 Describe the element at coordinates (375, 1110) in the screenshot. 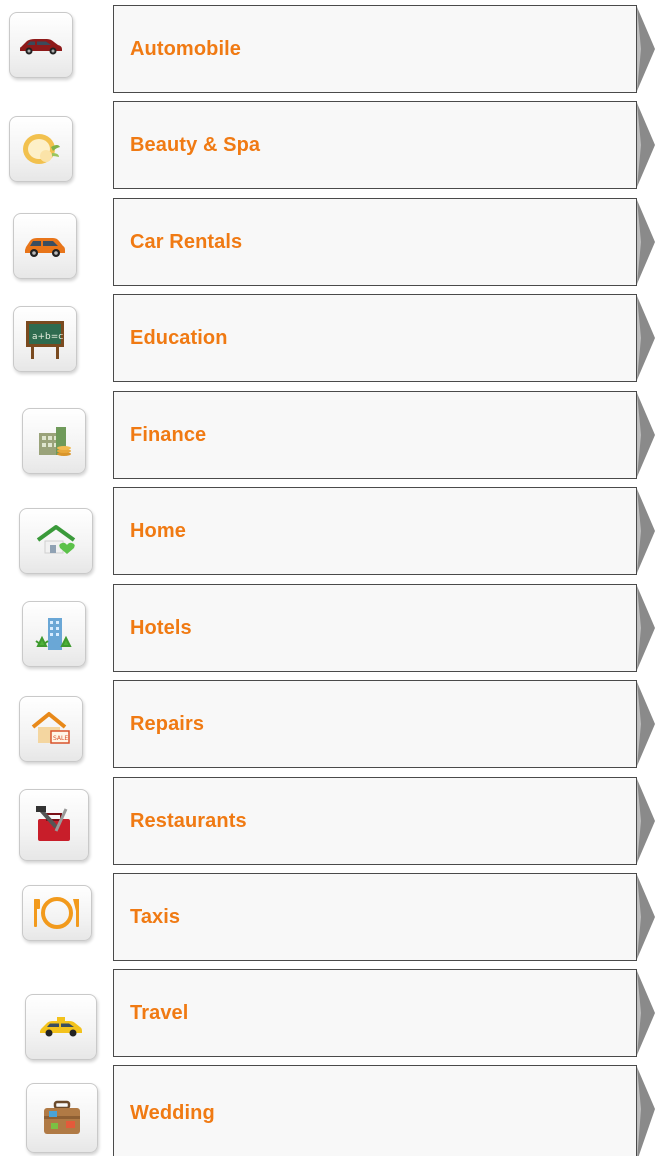

I see `category-cell: Wedding` at that location.